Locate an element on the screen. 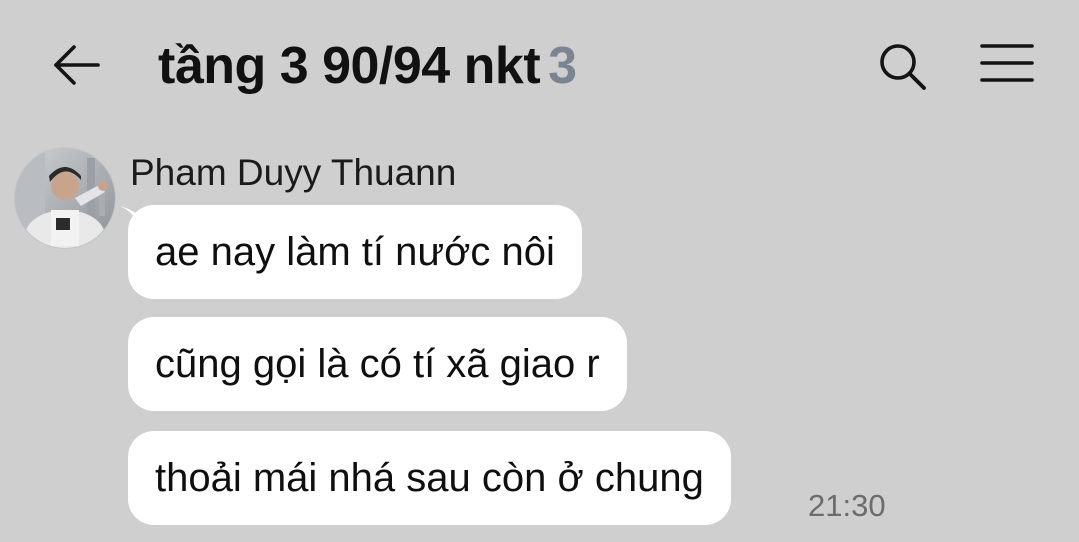  avatar-photo is located at coordinates (65, 198).